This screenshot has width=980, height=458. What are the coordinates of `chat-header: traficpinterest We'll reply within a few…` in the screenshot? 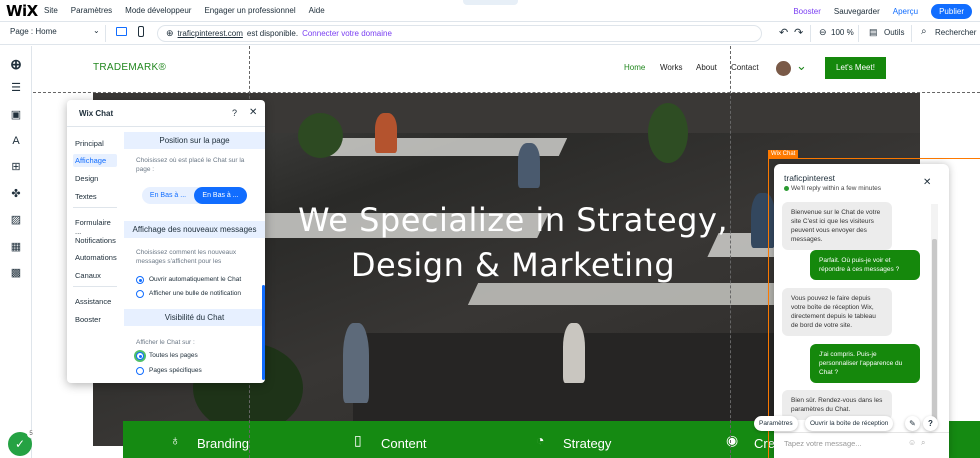 It's located at (861, 183).